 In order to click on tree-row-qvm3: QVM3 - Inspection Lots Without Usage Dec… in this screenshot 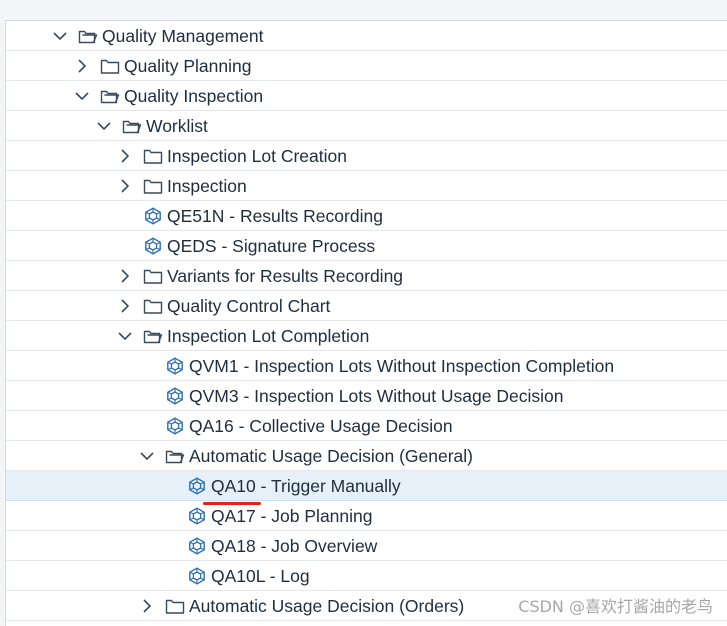, I will do `click(366, 396)`.